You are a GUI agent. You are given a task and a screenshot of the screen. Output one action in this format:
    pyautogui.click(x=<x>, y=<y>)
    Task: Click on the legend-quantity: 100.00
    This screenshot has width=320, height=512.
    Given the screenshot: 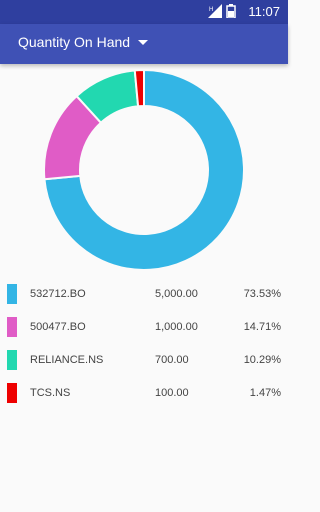 What is the action you would take?
    pyautogui.click(x=172, y=393)
    